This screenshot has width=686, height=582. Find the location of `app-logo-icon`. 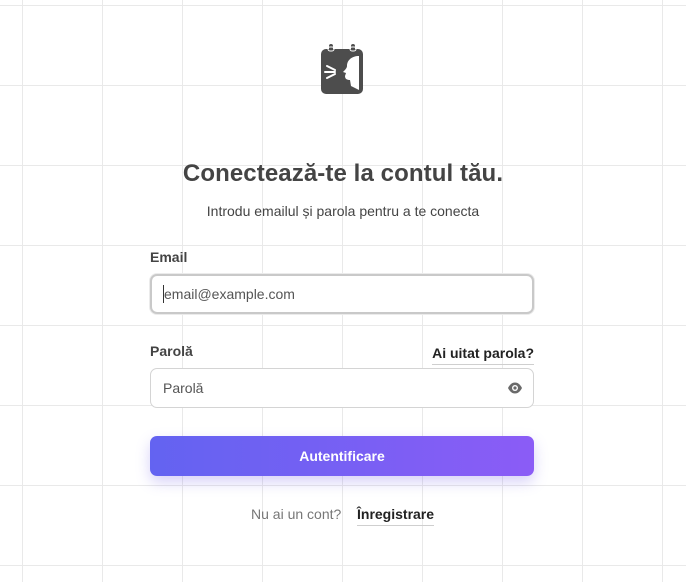

app-logo-icon is located at coordinates (342, 70).